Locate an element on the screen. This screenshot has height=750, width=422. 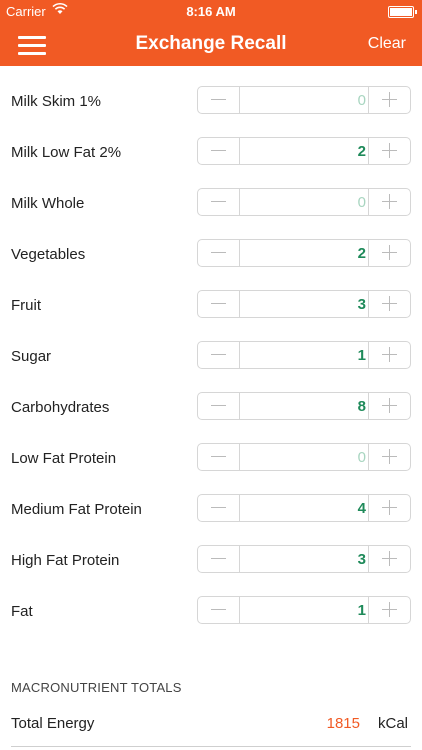
exchange-label: Carbohydrates is located at coordinates (60, 407).